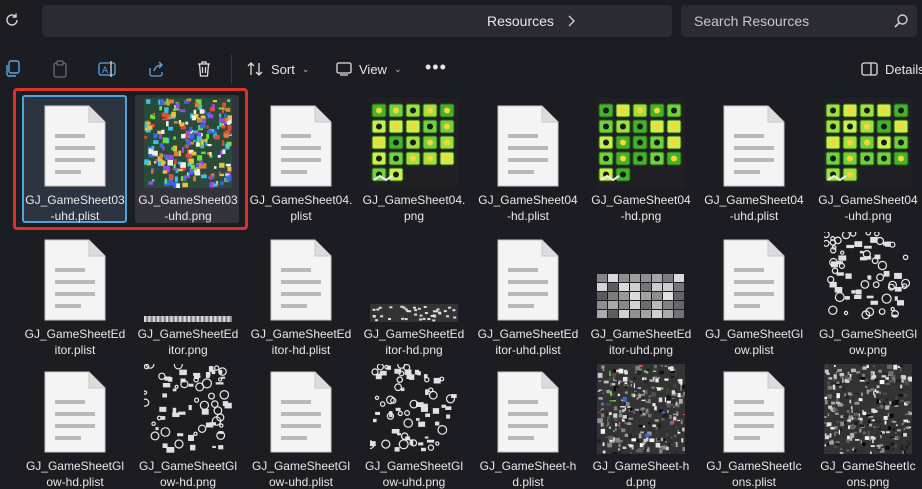 The height and width of the screenshot is (489, 922). I want to click on file-name: GJ_GameSheet04 -uhd.png, so click(868, 208).